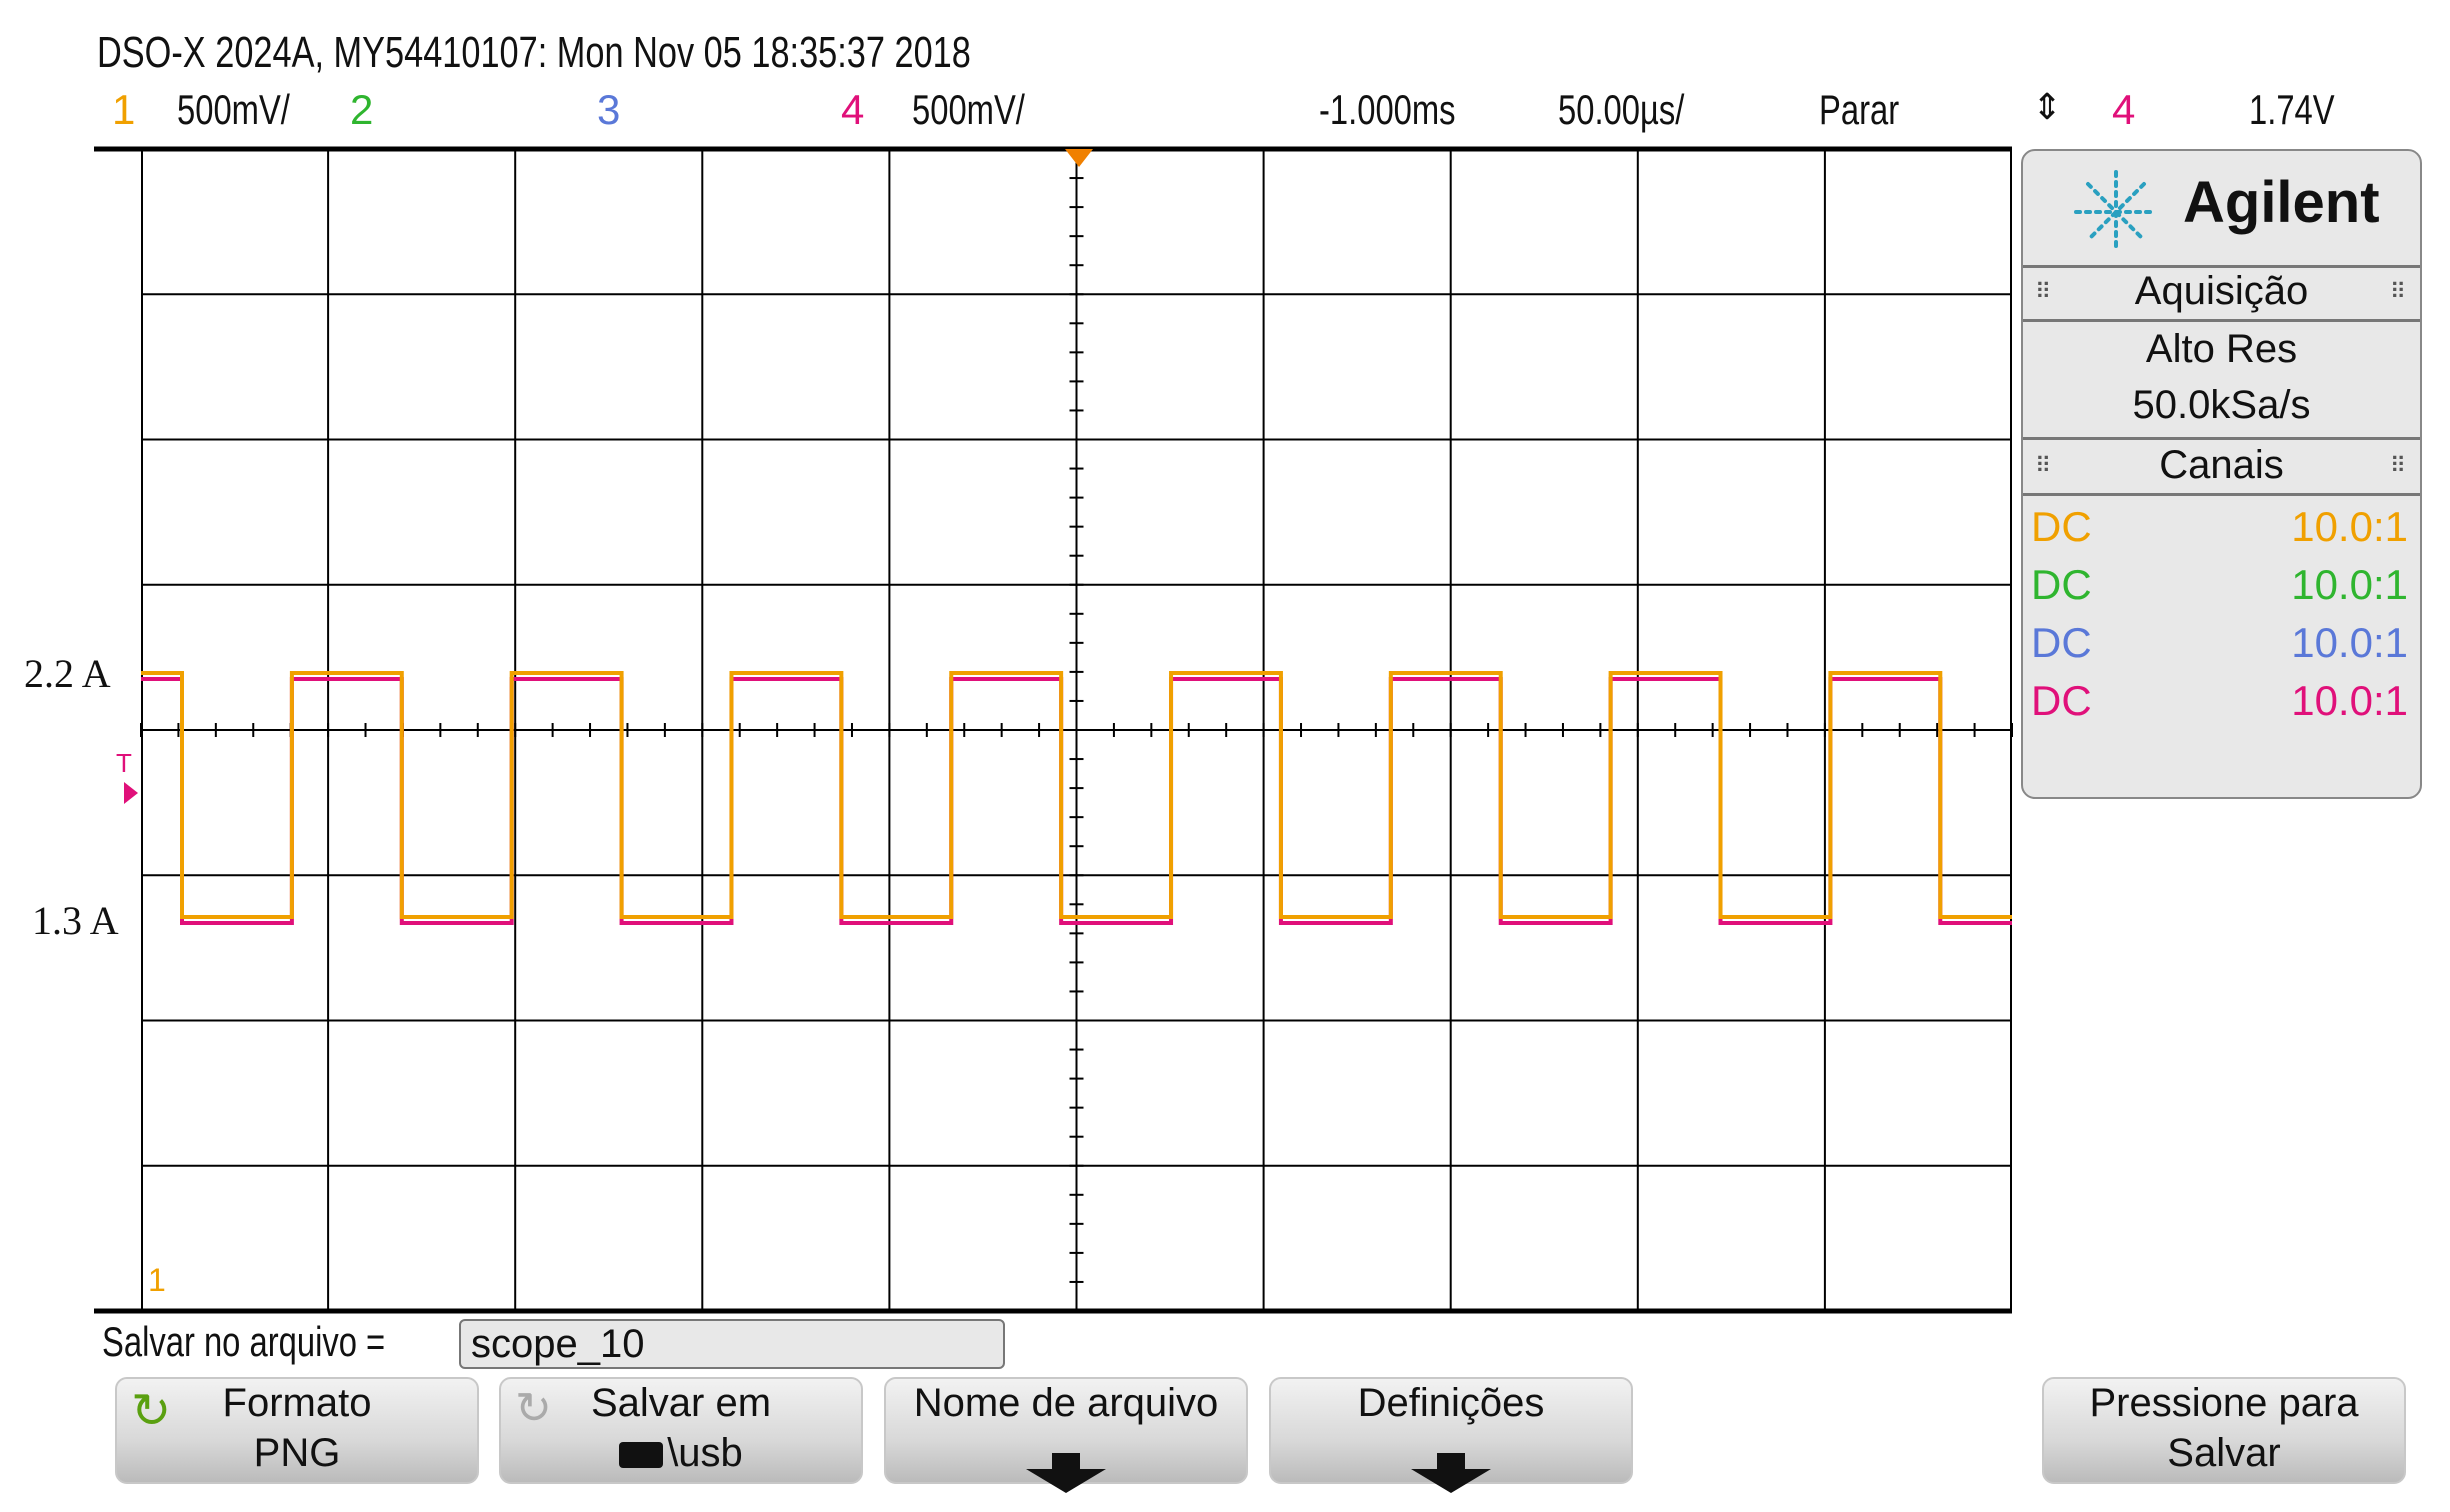  I want to click on filename-softkey: Nome de arquivo, so click(1066, 1435).